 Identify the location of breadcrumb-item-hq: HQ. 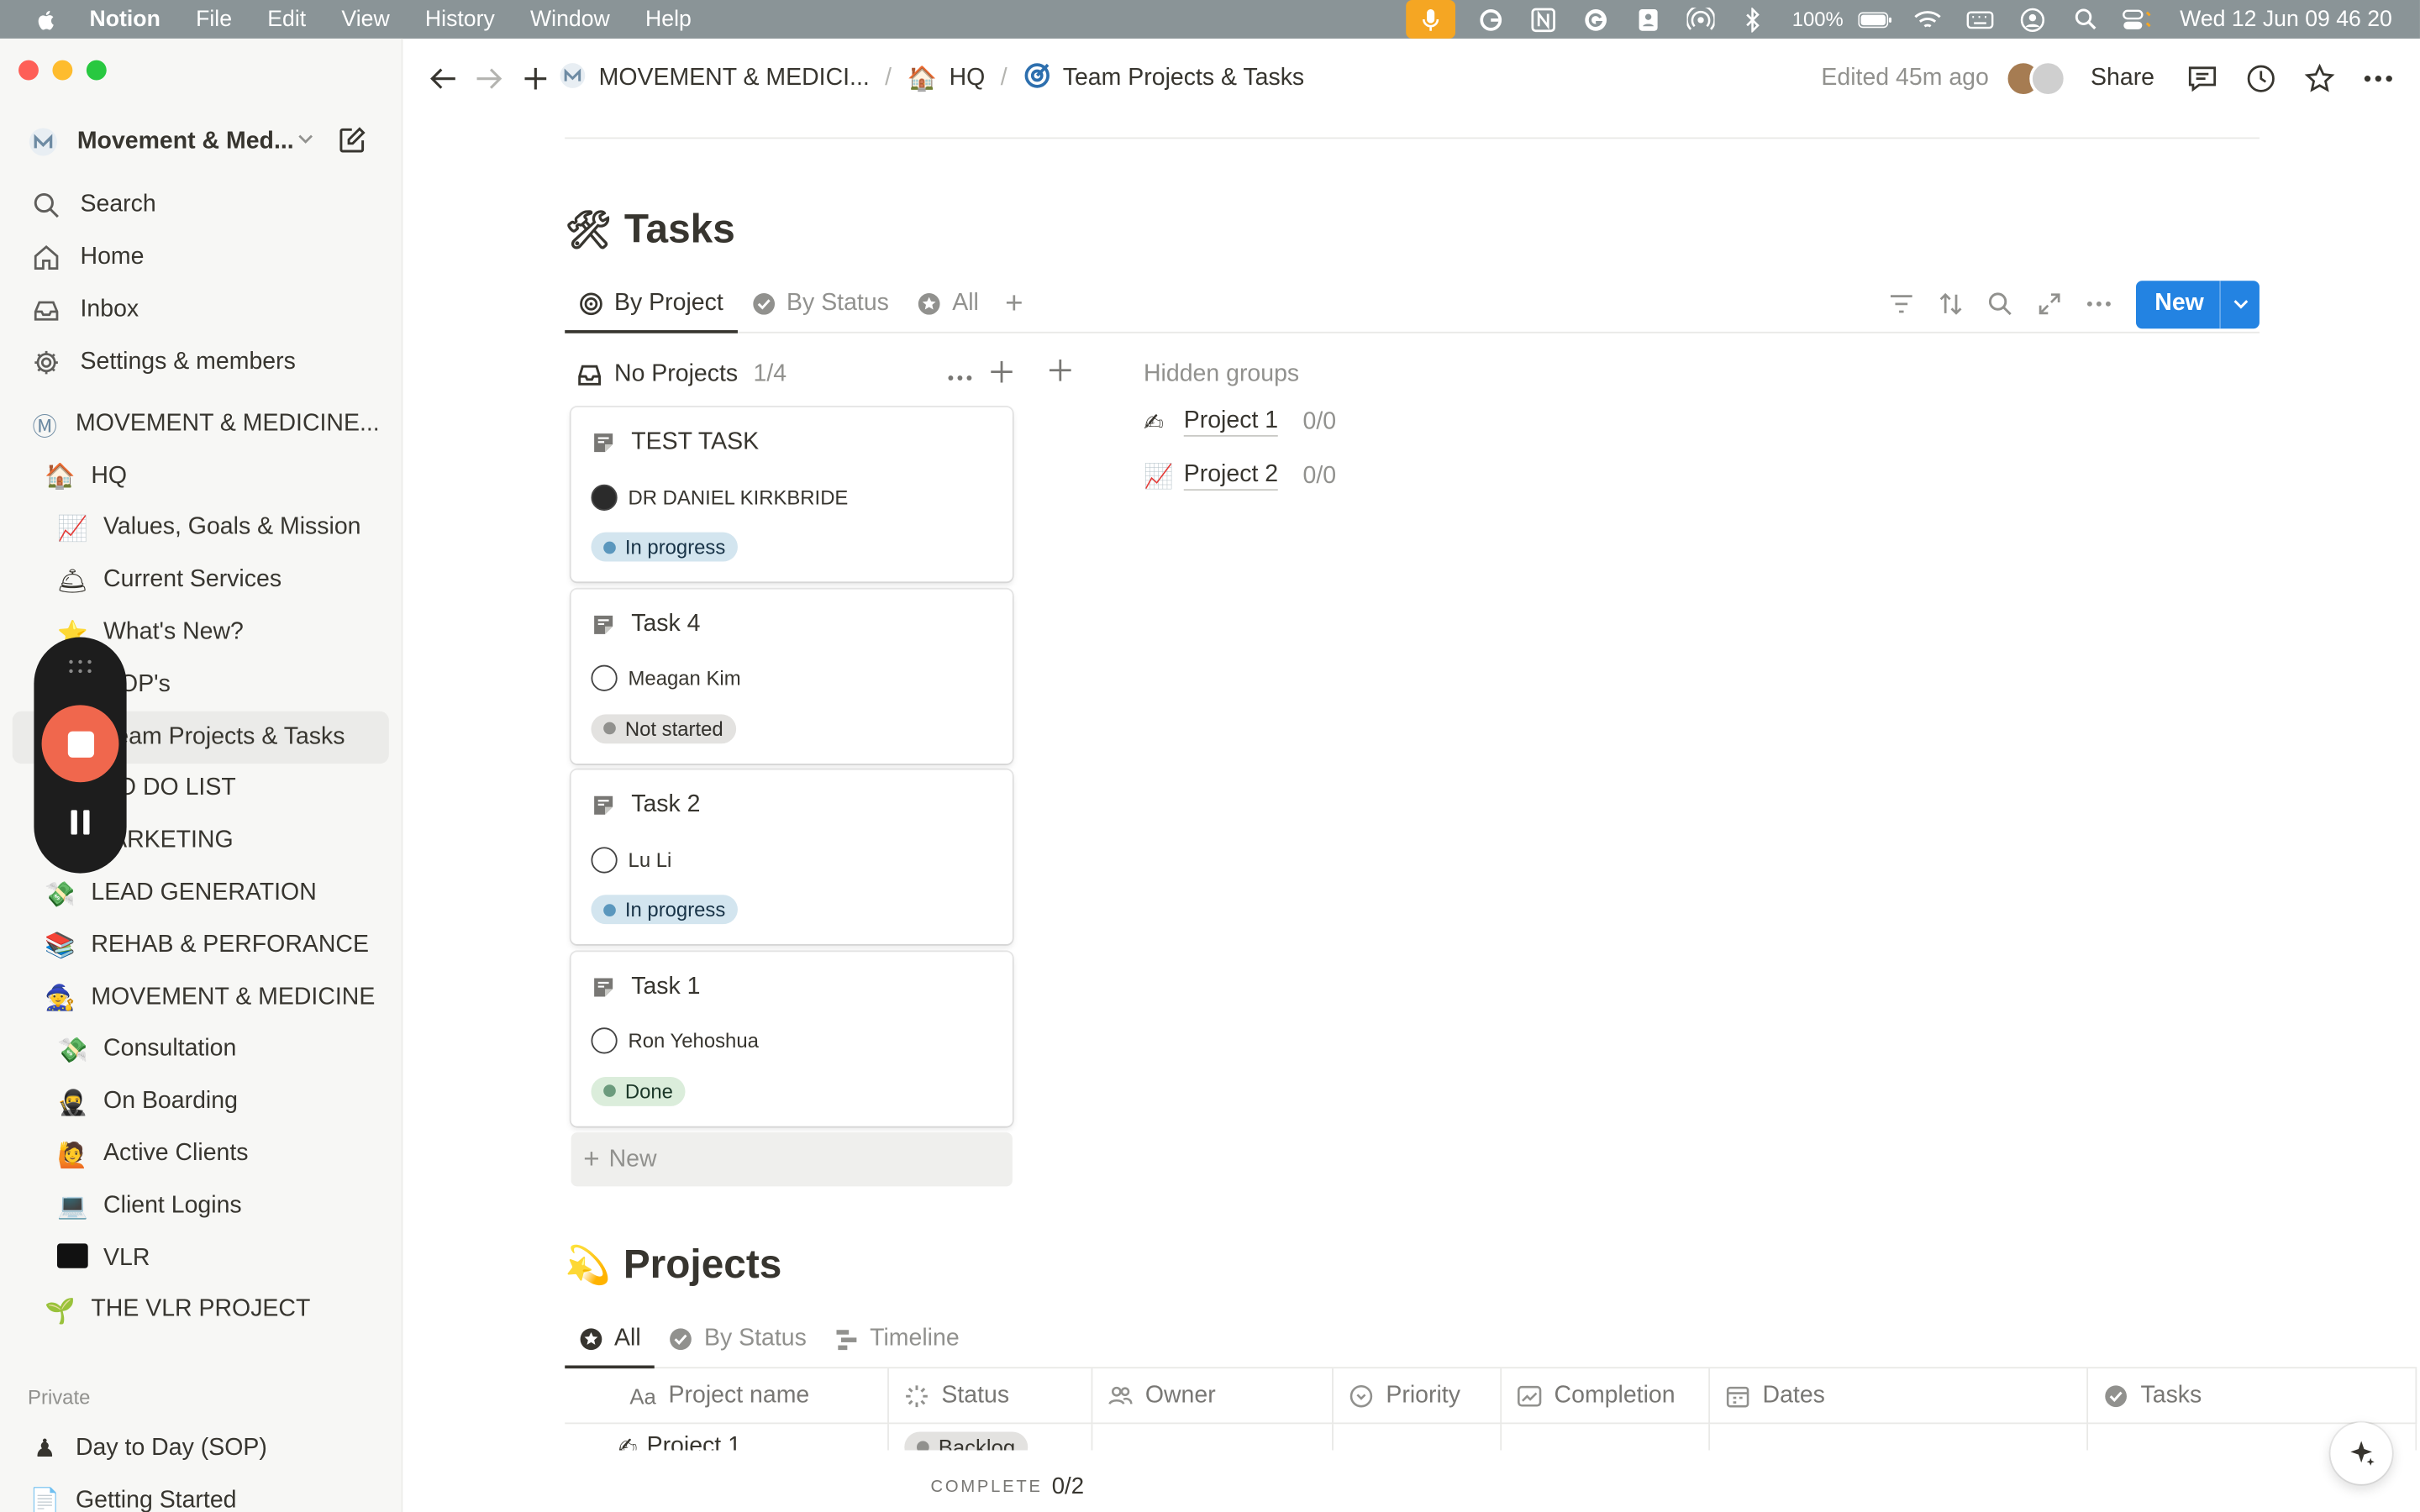
(968, 78).